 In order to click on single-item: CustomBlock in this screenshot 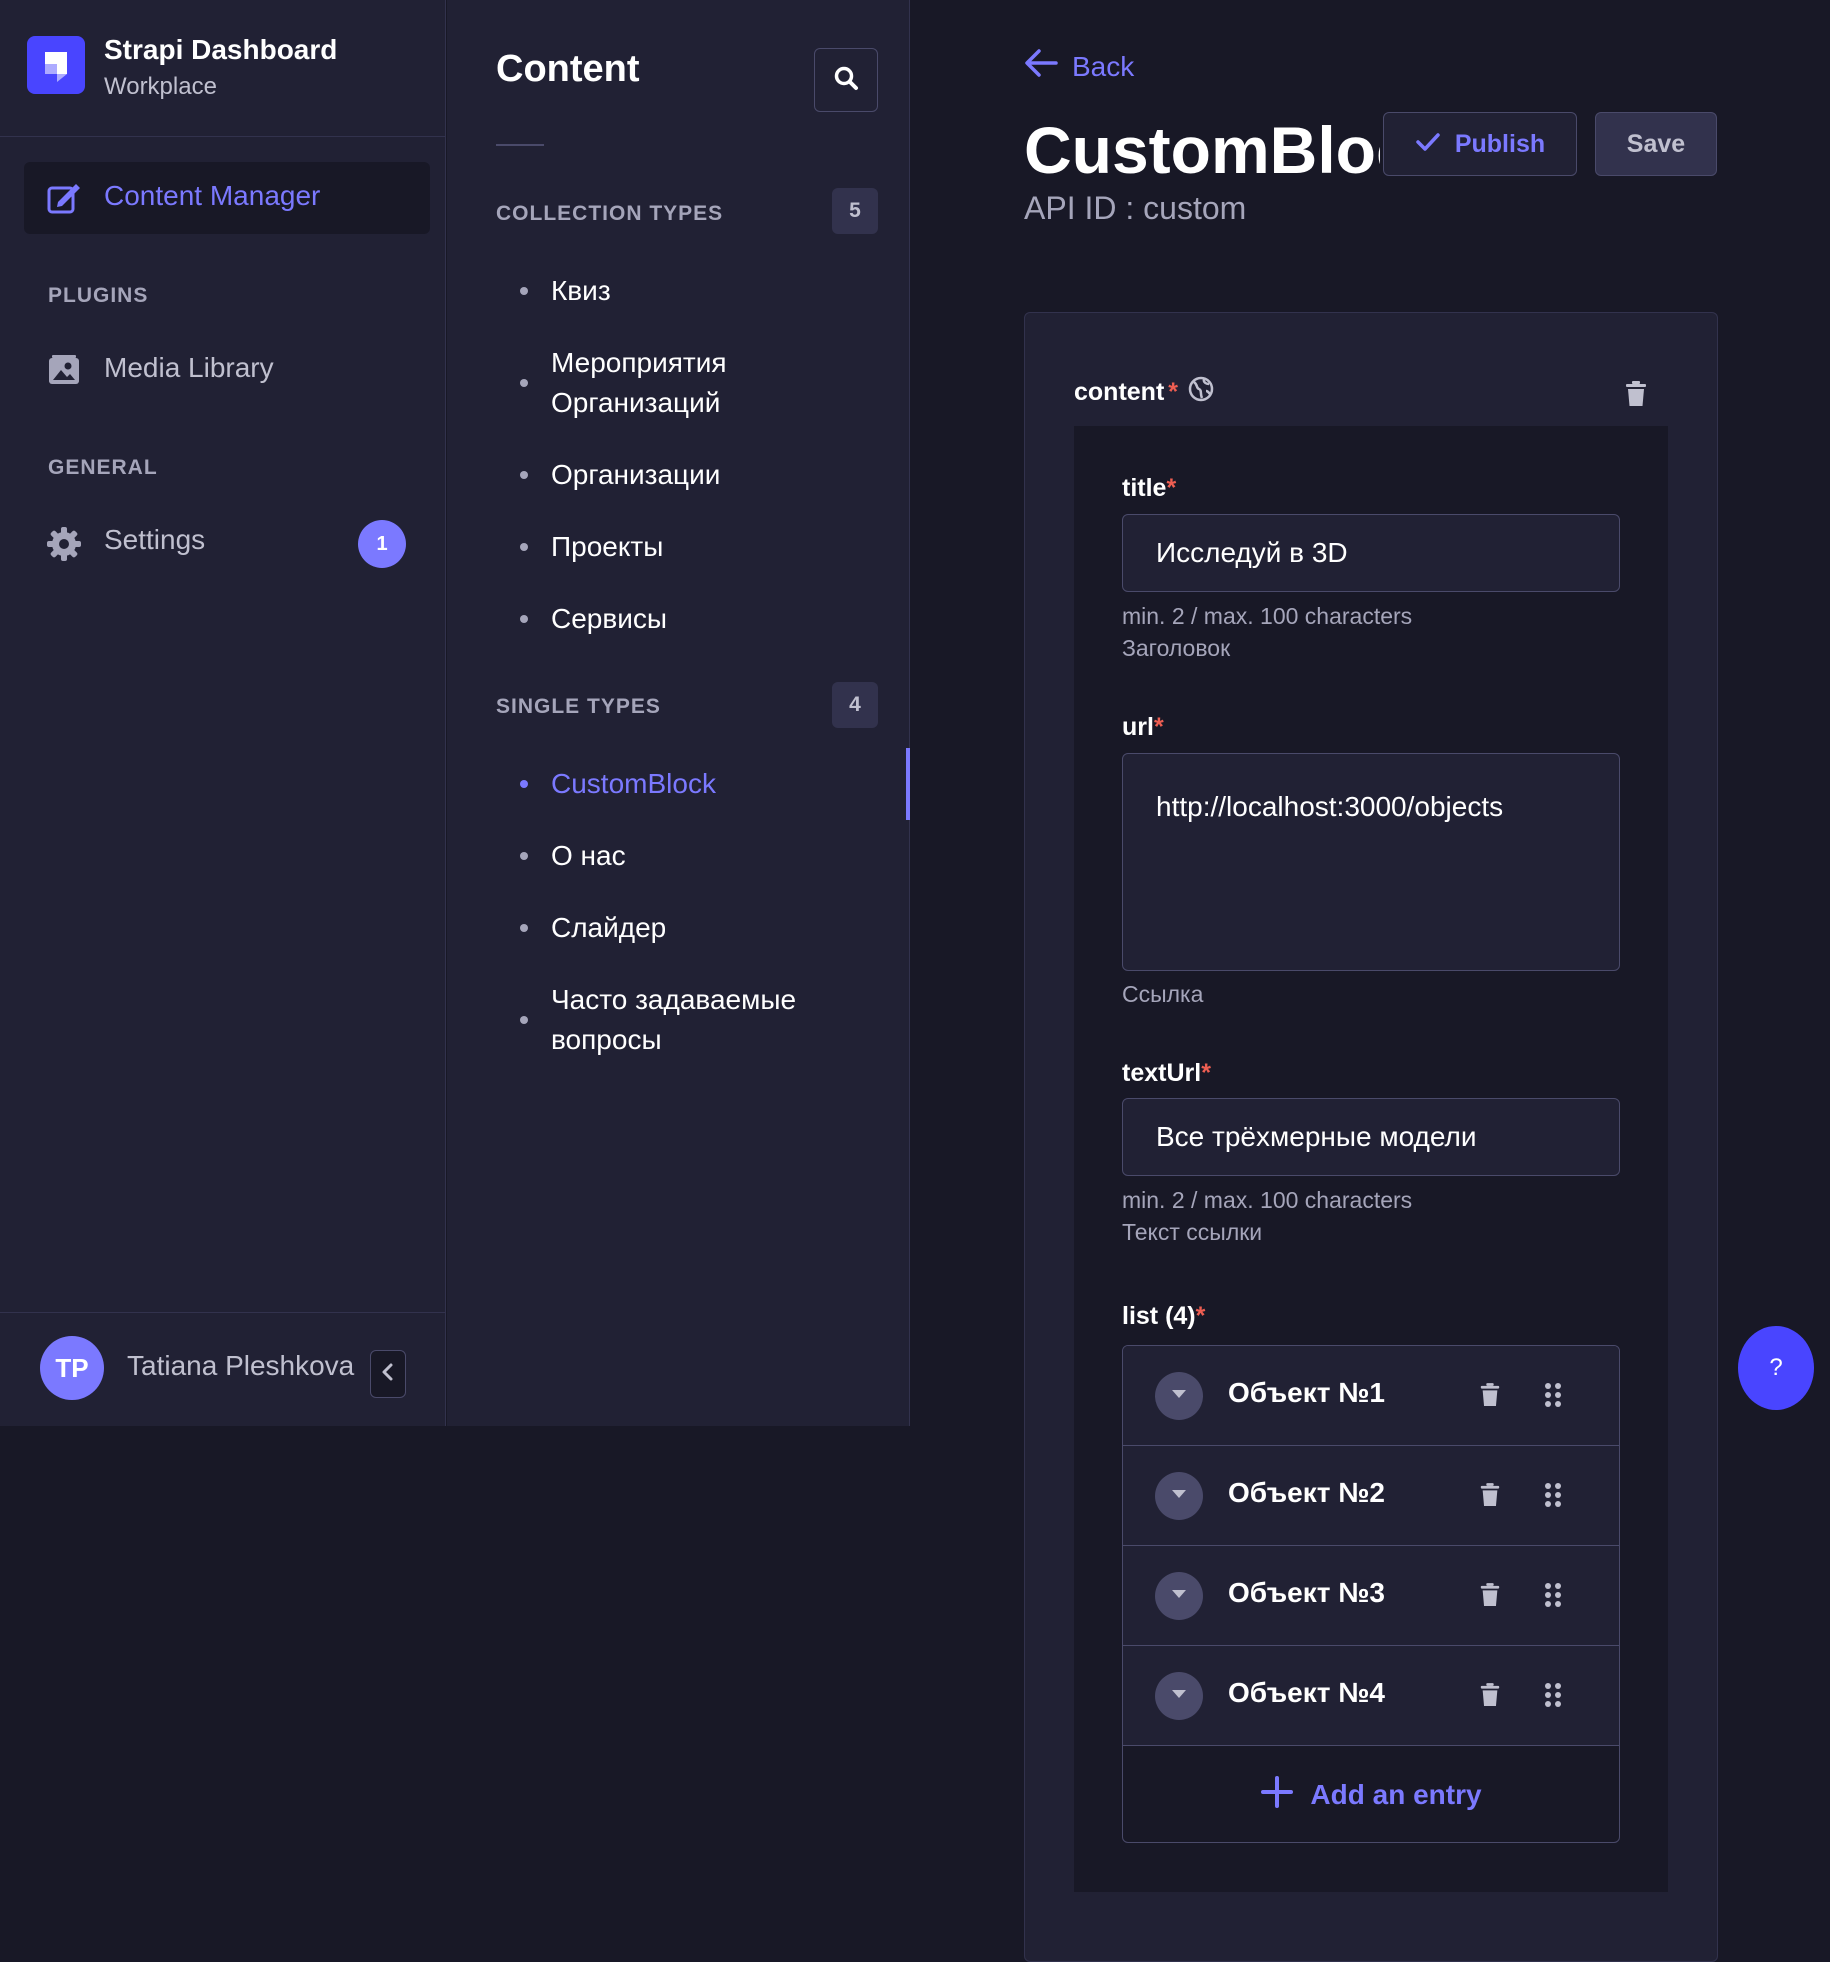, I will do `click(667, 784)`.